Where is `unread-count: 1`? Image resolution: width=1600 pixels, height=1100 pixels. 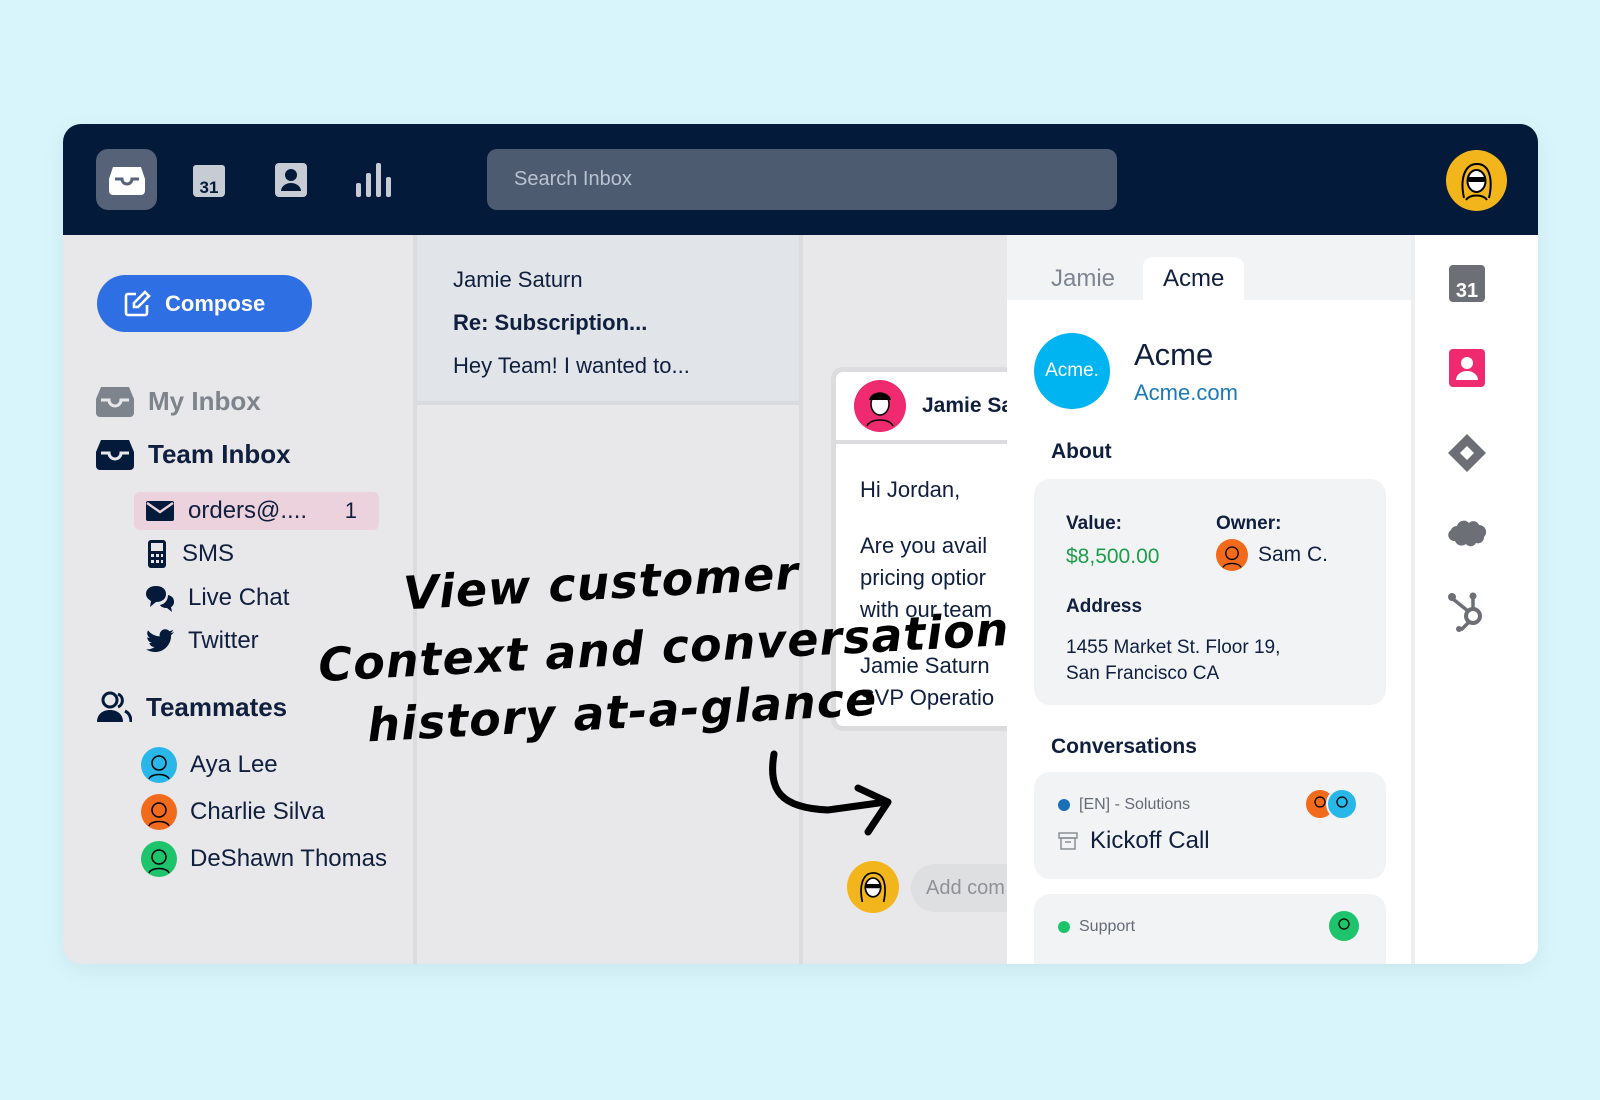 unread-count: 1 is located at coordinates (350, 510).